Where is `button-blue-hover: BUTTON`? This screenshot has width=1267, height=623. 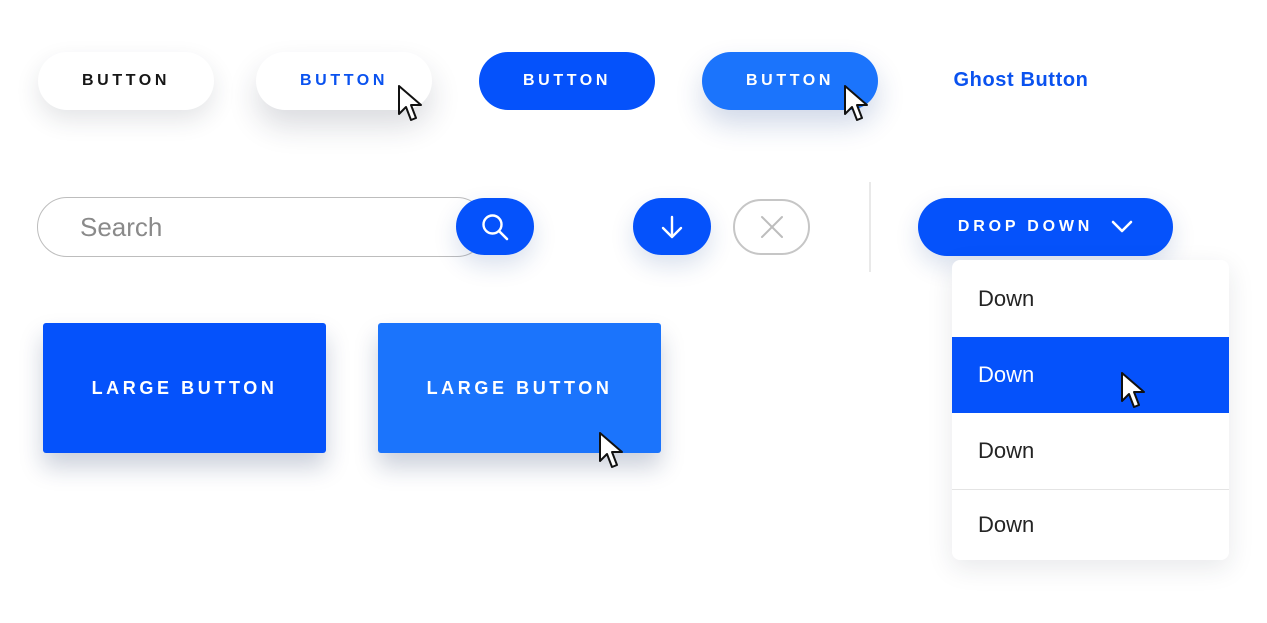 button-blue-hover: BUTTON is located at coordinates (790, 81).